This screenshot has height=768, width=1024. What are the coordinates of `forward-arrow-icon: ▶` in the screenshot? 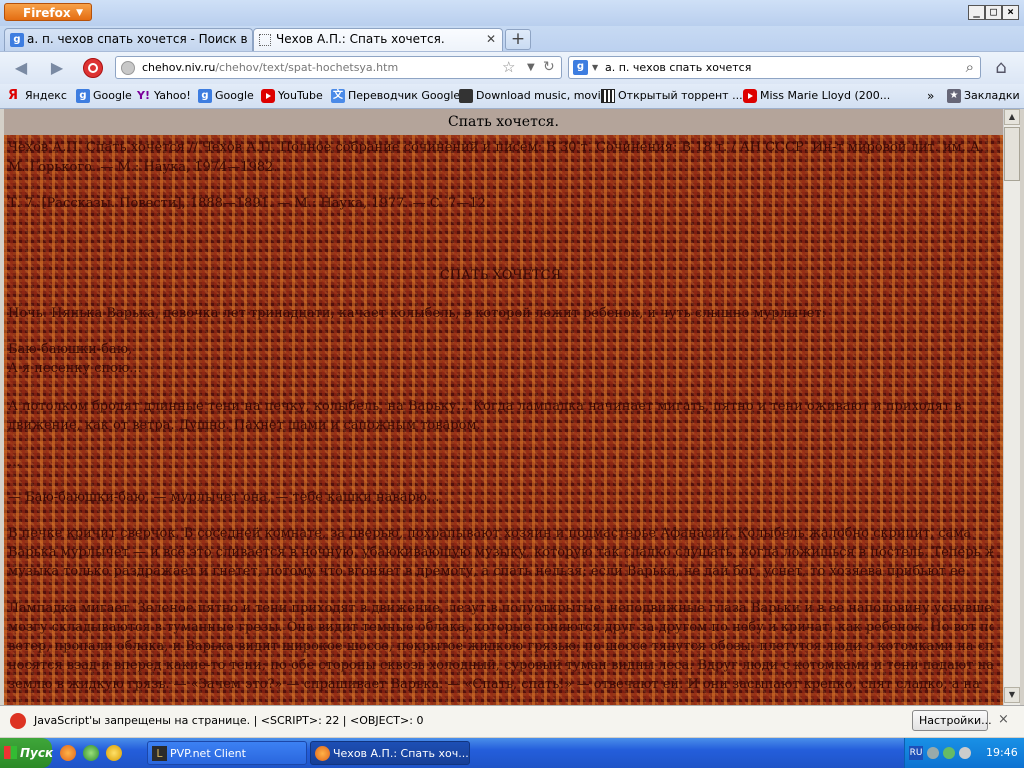 It's located at (57, 68).